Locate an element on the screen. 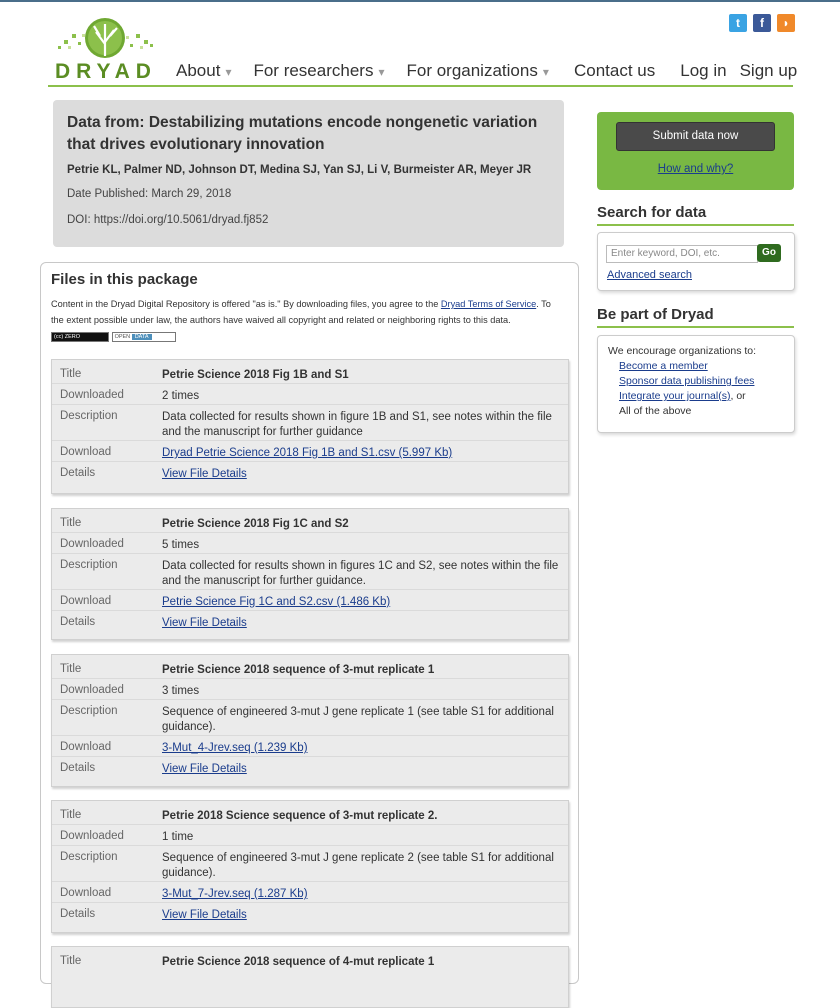 This screenshot has width=840, height=1008. cc-zero-badge: (cc) ZERO is located at coordinates (80, 336).